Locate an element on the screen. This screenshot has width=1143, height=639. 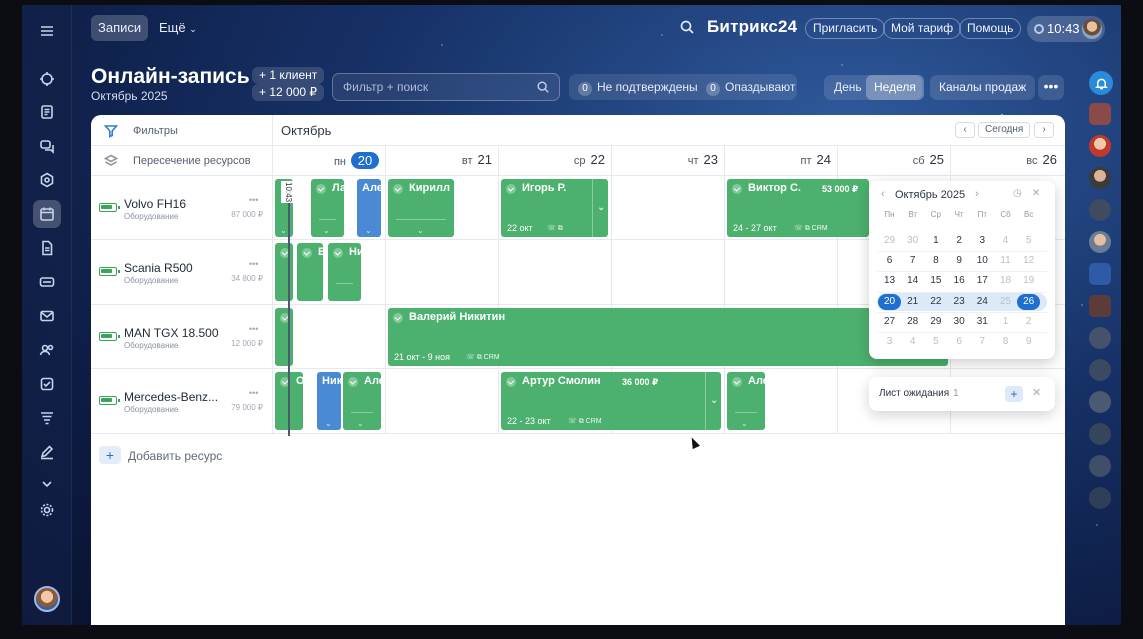
my-plan-button: Мой тариф is located at coordinates (922, 28).